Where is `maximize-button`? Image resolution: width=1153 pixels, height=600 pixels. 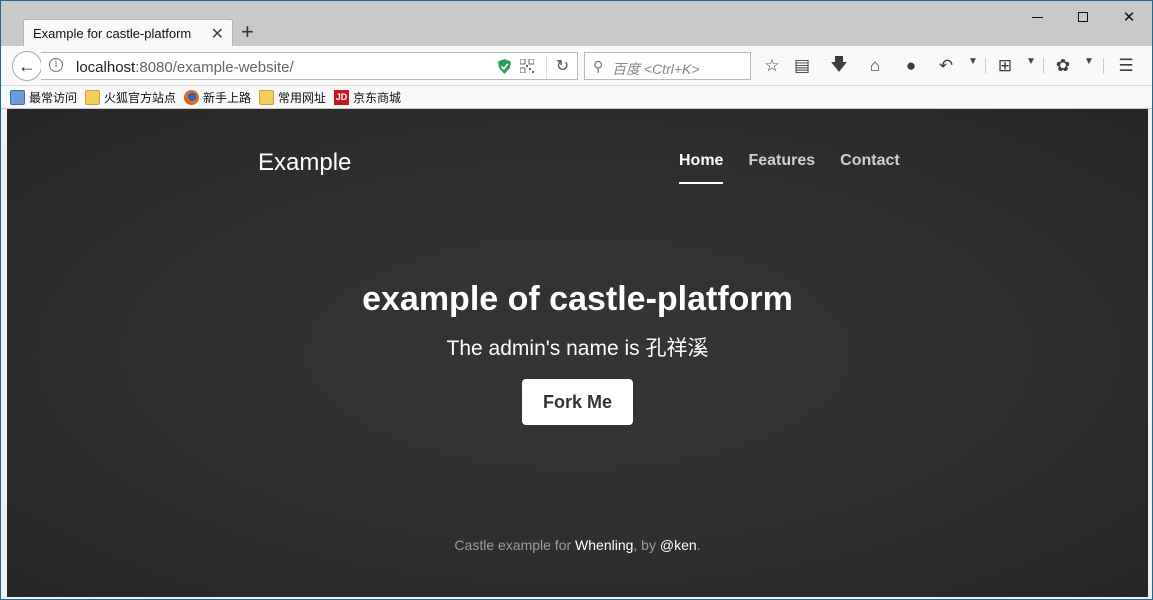
maximize-button is located at coordinates (1083, 17).